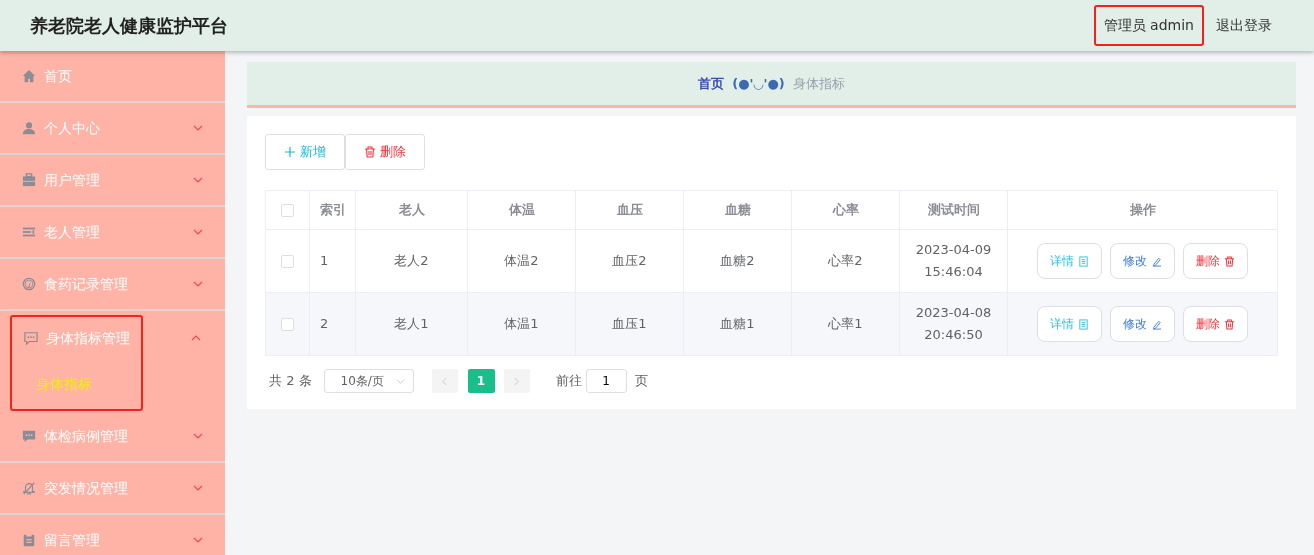 The height and width of the screenshot is (555, 1314). I want to click on sidebar-item: 老人管理, so click(112, 232).